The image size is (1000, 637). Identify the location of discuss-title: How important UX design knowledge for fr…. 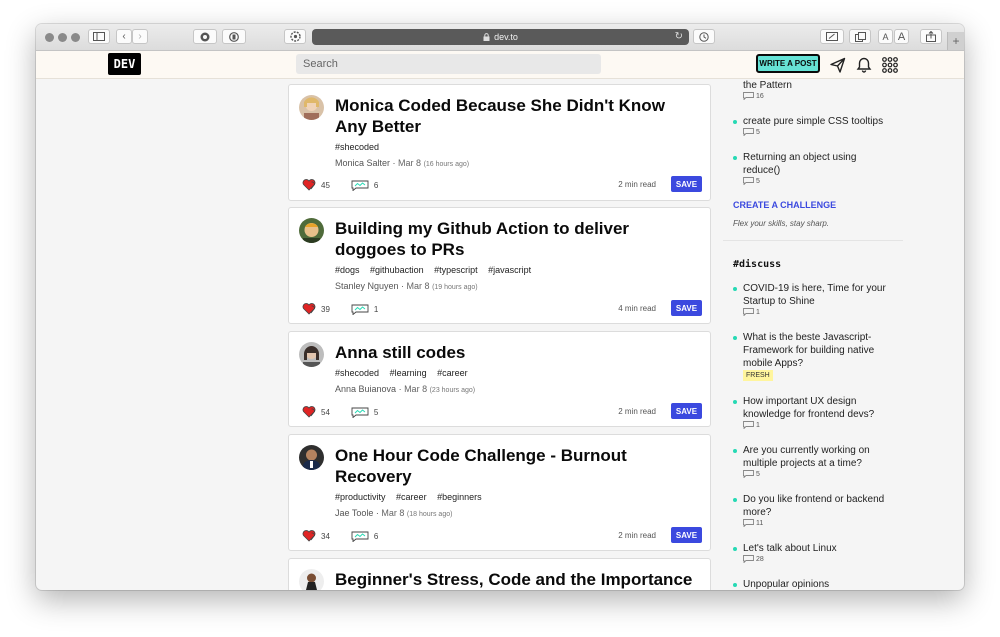
(815, 408).